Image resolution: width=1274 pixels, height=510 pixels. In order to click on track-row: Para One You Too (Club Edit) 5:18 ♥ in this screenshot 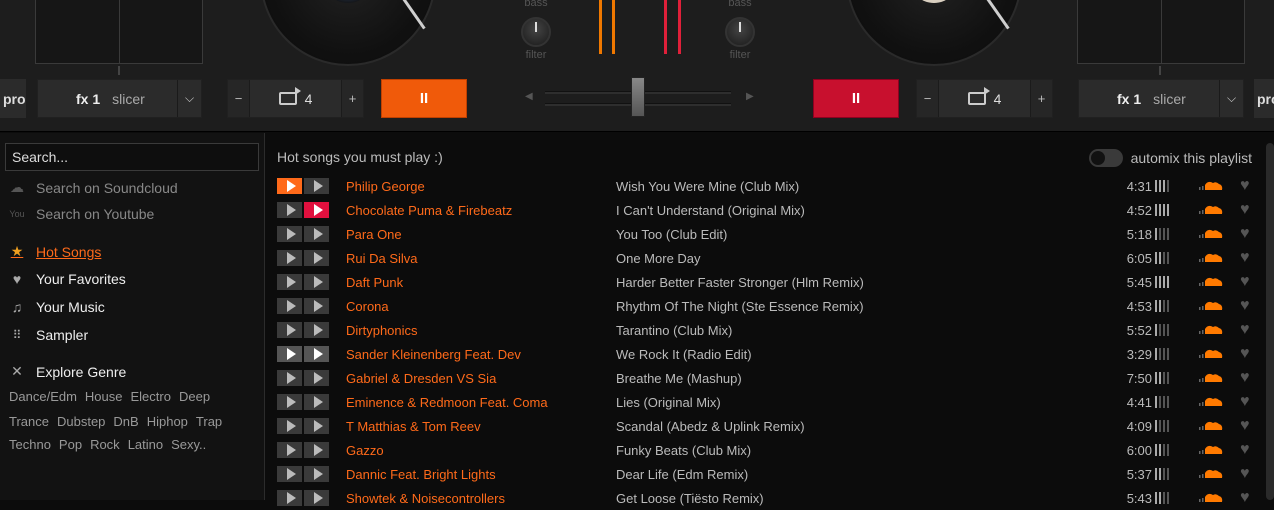, I will do `click(766, 234)`.